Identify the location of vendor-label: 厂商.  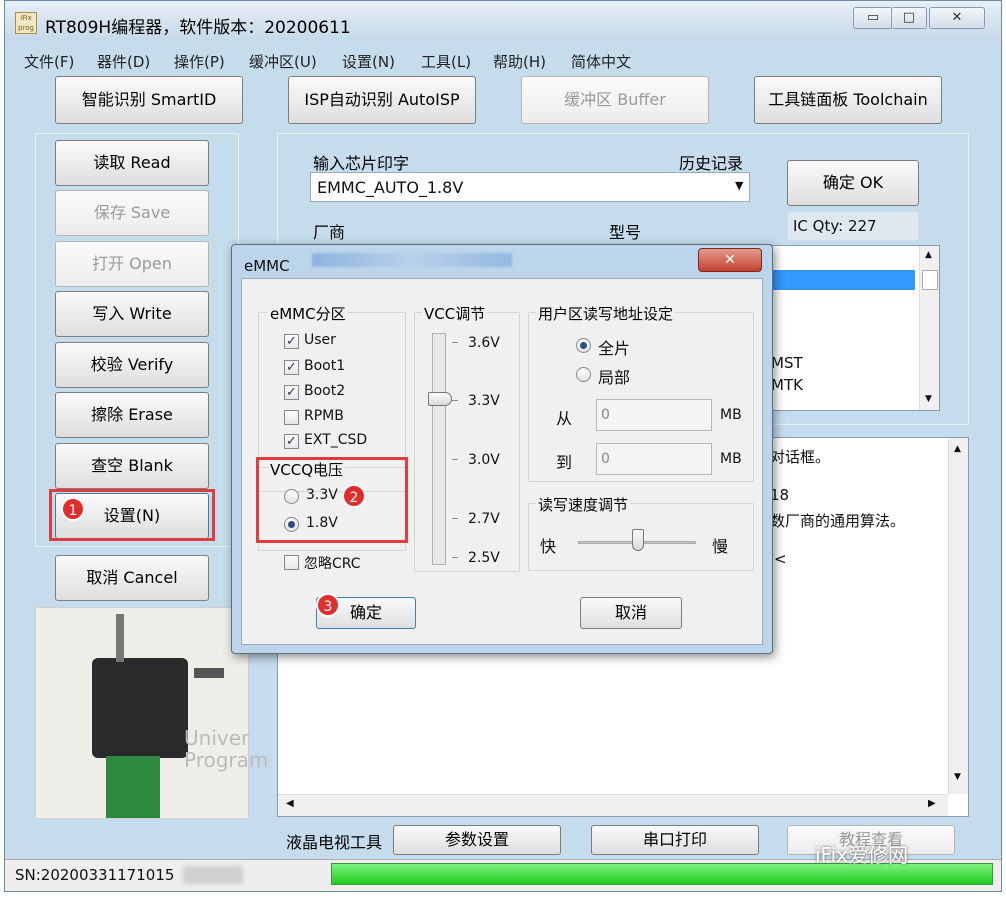
(329, 232).